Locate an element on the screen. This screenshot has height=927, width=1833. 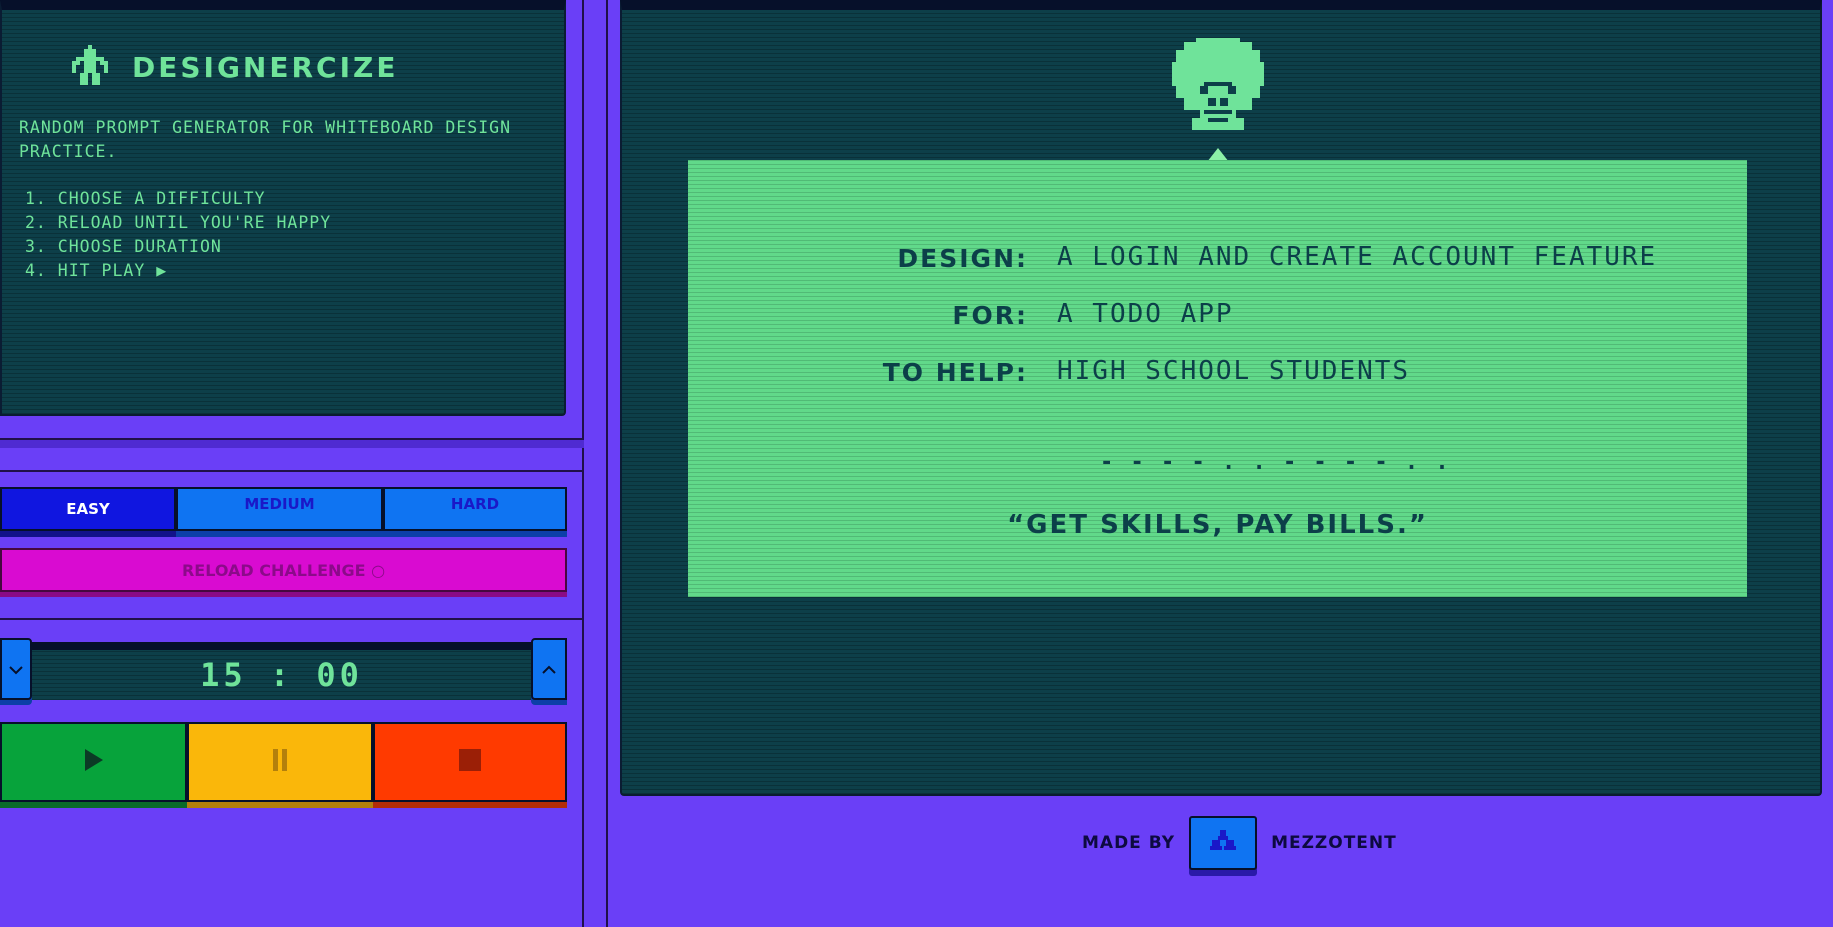
instruction-step: 1. CHOOSE A DIFFICULTY is located at coordinates (145, 198).